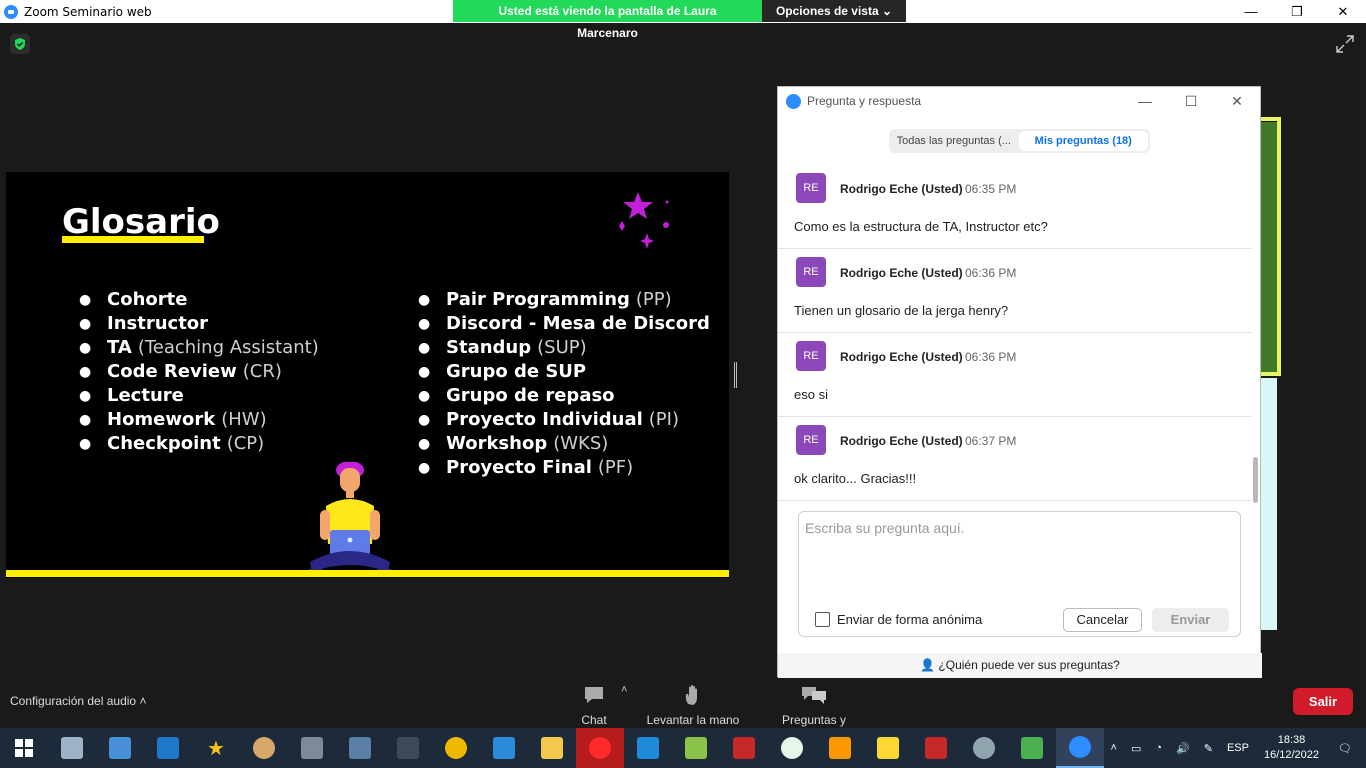 The width and height of the screenshot is (1366, 768). I want to click on heading-underline, so click(133, 239).